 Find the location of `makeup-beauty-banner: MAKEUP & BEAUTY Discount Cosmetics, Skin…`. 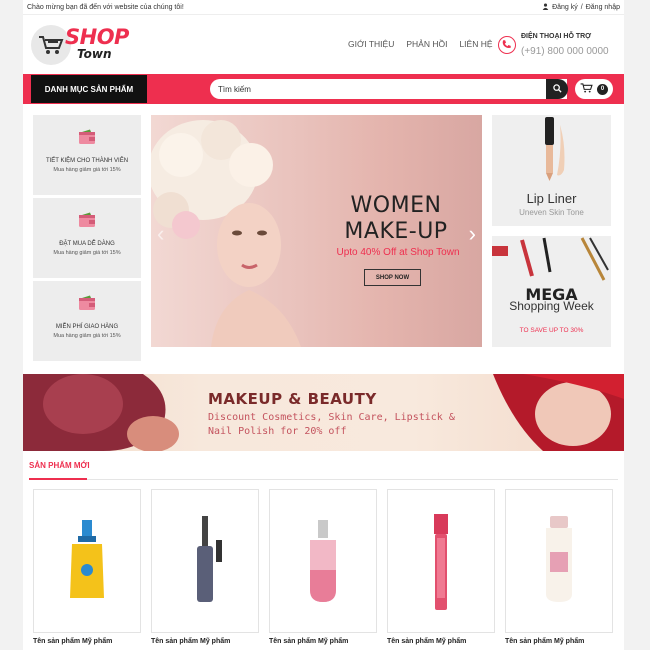

makeup-beauty-banner: MAKEUP & BEAUTY Discount Cosmetics, Skin… is located at coordinates (323, 412).